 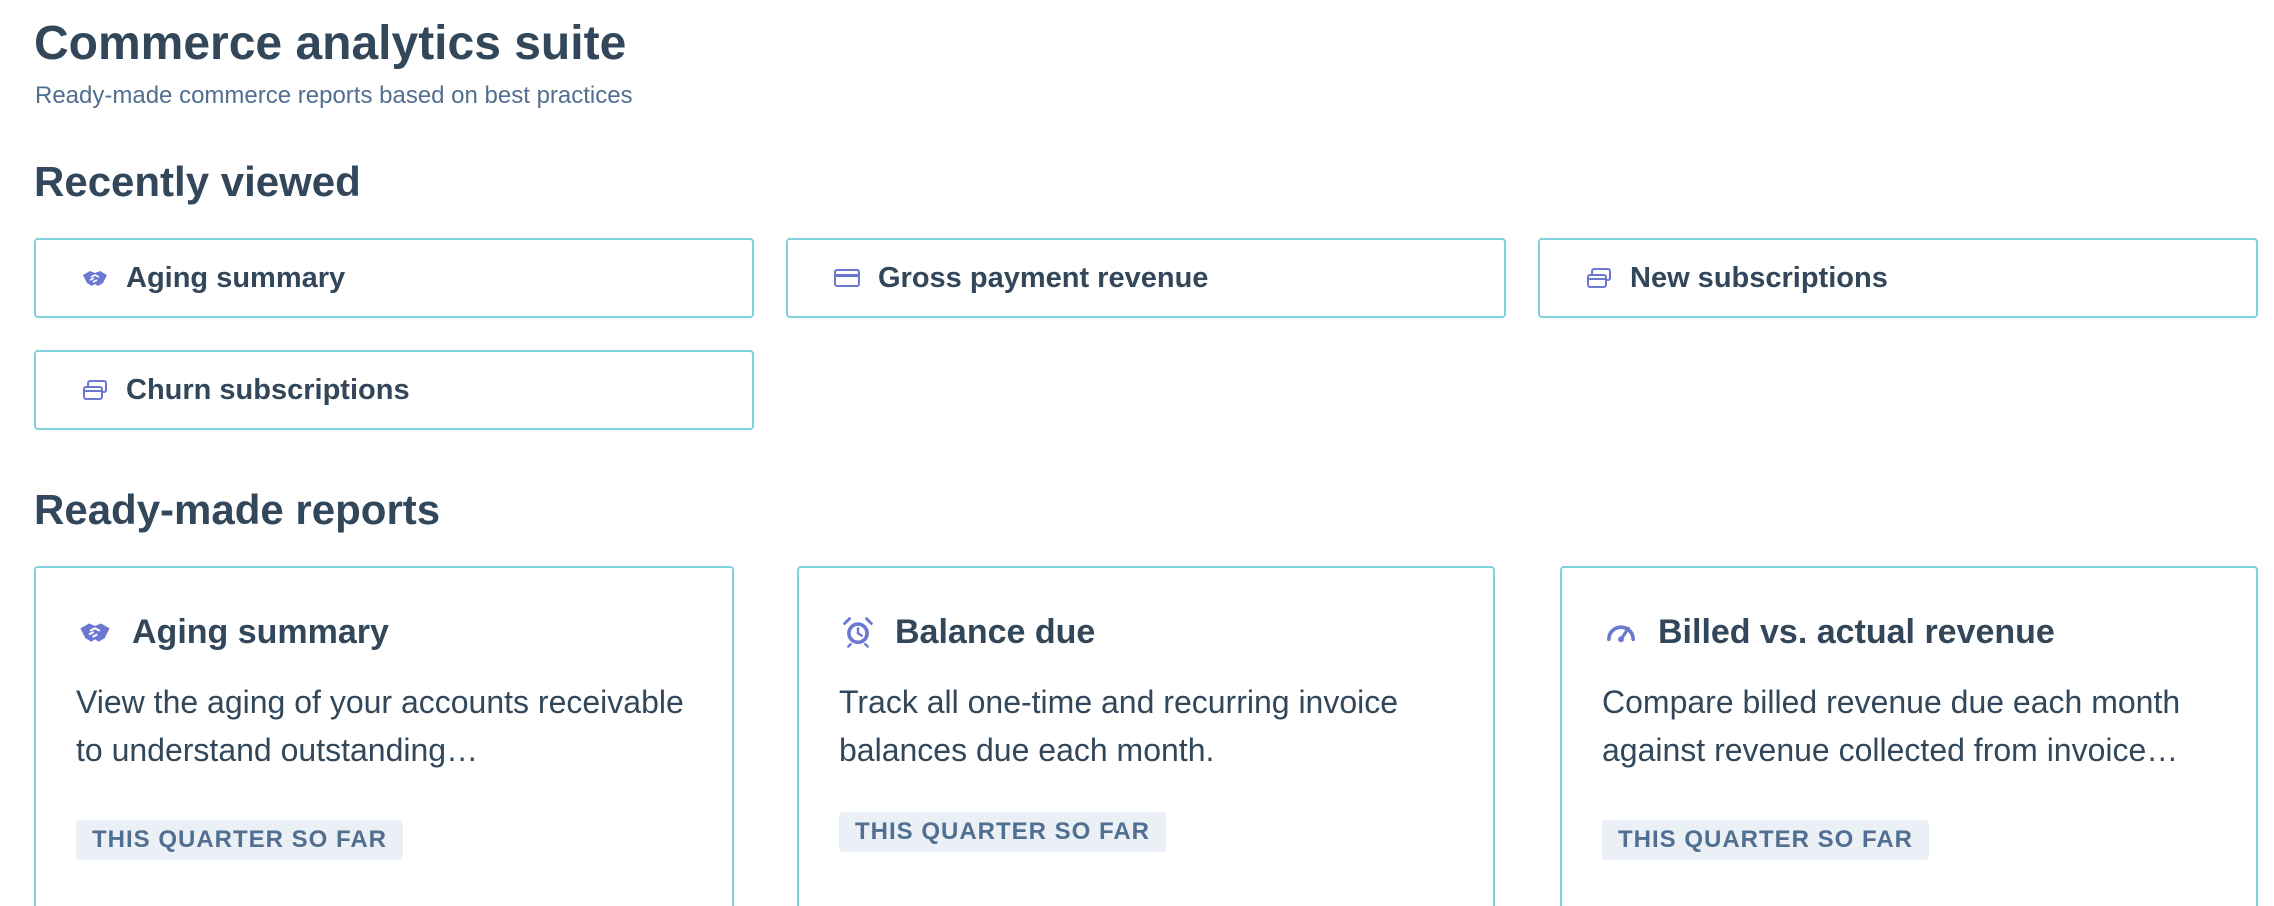 I want to click on recent-item-label: Gross payment revenue, so click(x=1043, y=277).